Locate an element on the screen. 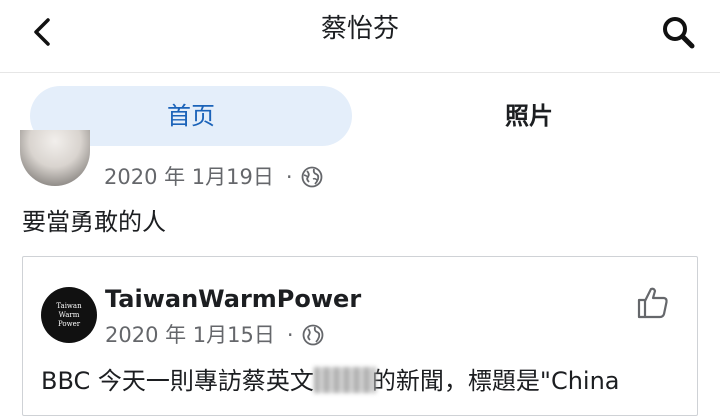 The height and width of the screenshot is (416, 720). post-meta: 2020 年 1月19日 · is located at coordinates (213, 177).